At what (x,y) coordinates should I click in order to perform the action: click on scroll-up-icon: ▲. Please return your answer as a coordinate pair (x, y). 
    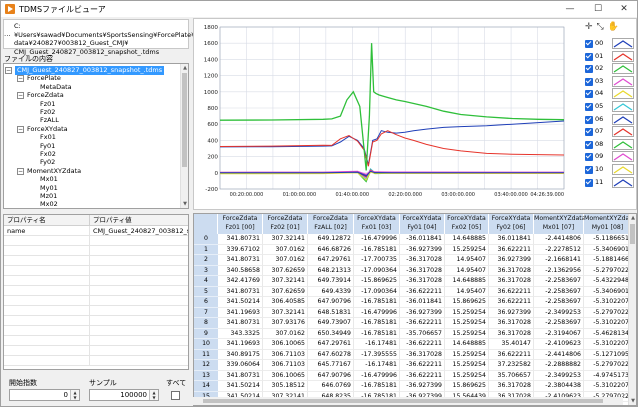
    Looking at the image, I should click on (632, 218).